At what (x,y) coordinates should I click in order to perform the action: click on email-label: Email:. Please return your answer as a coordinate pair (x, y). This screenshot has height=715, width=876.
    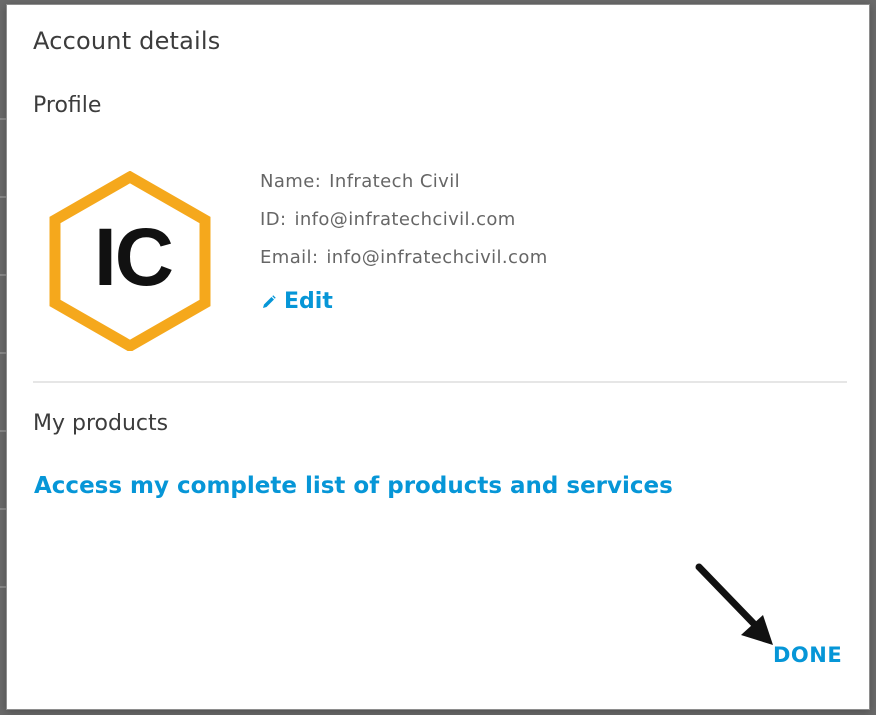
    Looking at the image, I should click on (289, 257).